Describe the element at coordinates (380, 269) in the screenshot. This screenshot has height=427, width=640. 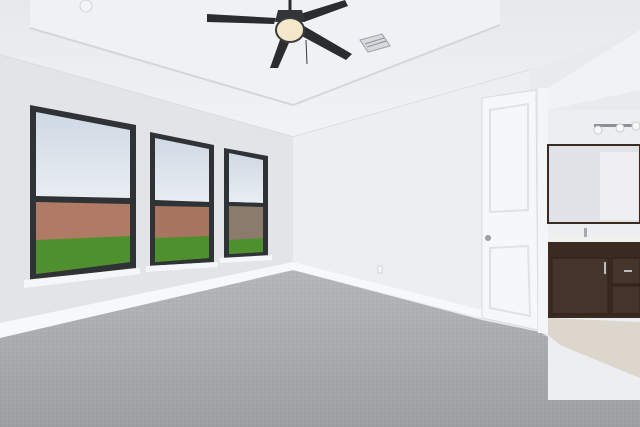
I see `wall-outlet` at that location.